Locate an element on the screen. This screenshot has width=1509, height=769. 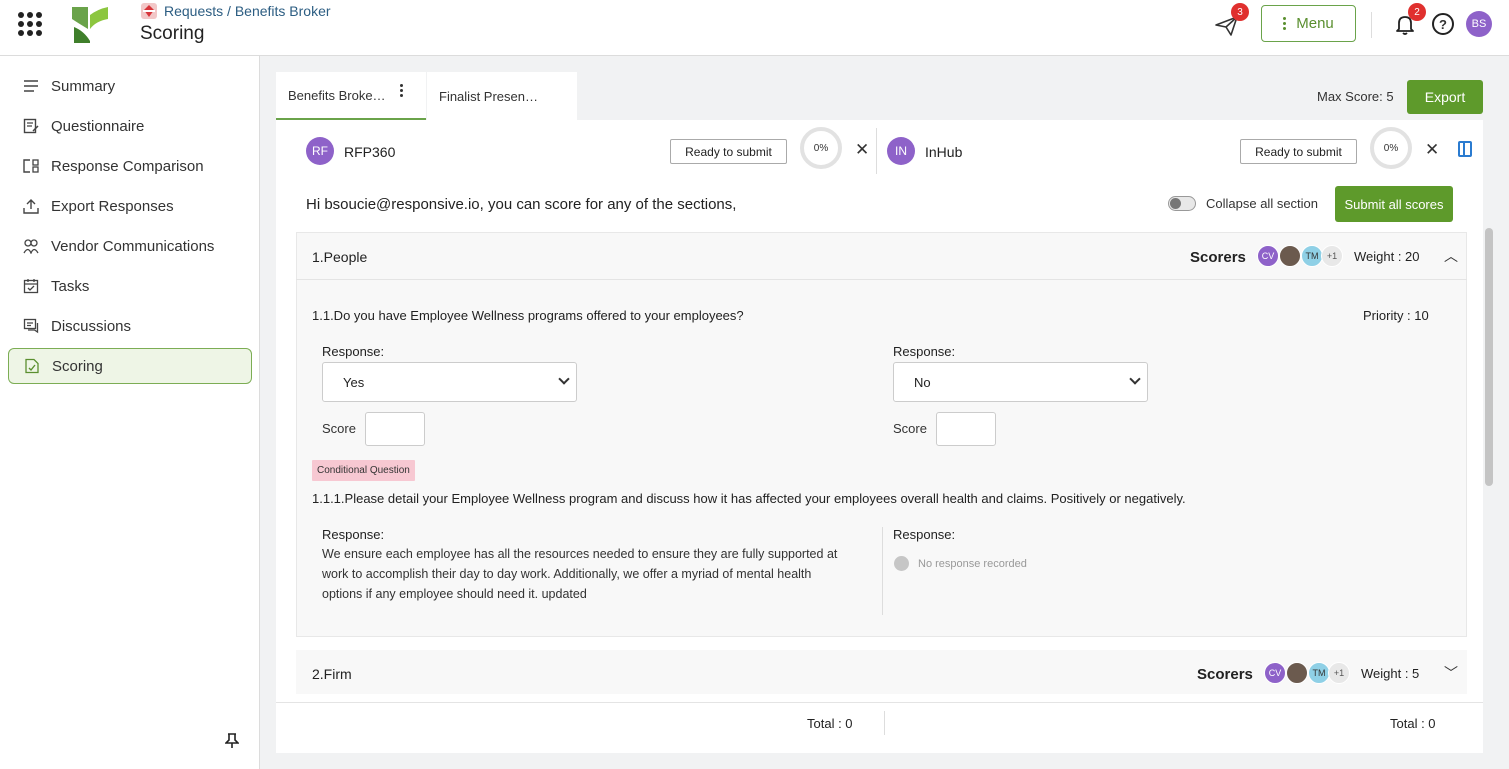
sidebar-item-discussions: Discussions is located at coordinates (130, 326).